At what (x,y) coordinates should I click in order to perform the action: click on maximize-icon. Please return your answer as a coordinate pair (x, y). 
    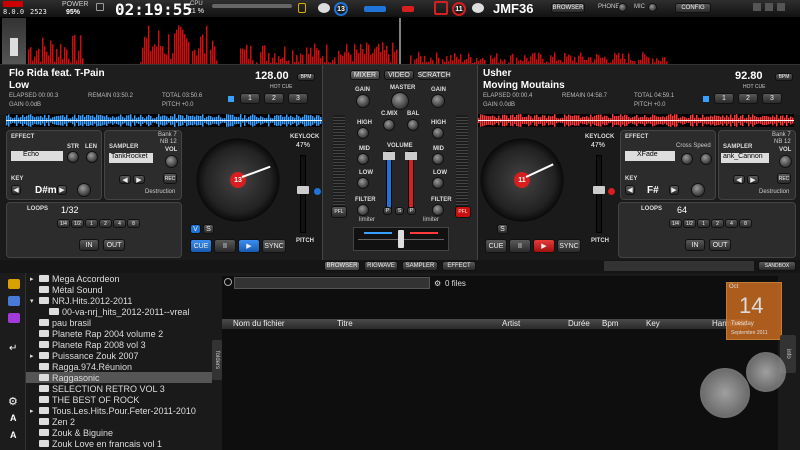
    Looking at the image, I should click on (769, 7).